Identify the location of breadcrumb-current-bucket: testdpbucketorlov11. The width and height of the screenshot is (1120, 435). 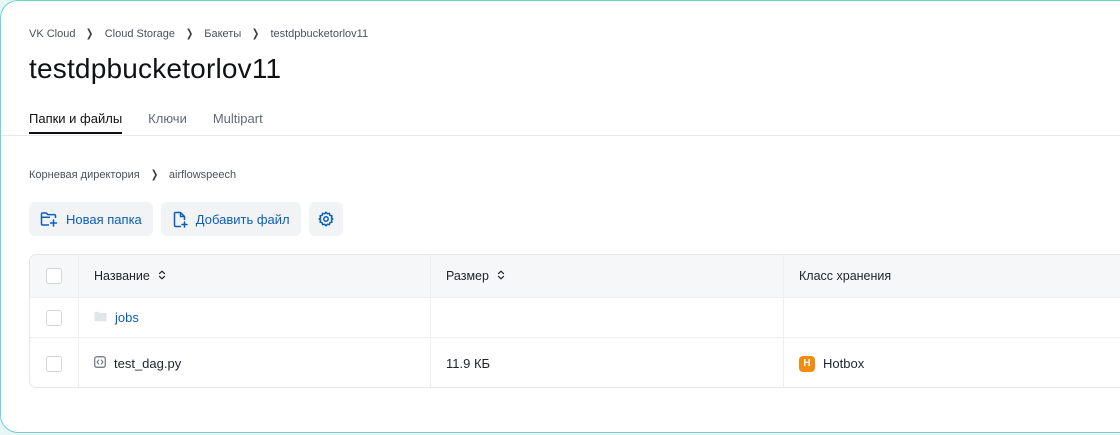
(319, 33).